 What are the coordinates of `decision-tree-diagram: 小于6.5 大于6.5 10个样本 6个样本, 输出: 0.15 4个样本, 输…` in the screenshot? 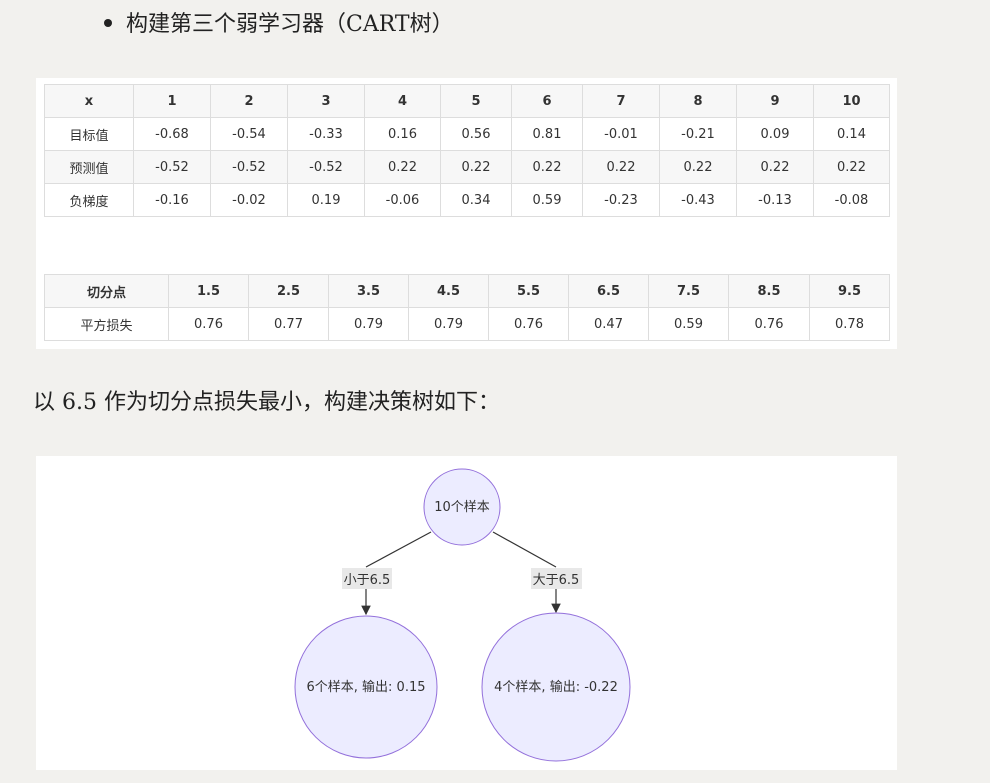 It's located at (462, 615).